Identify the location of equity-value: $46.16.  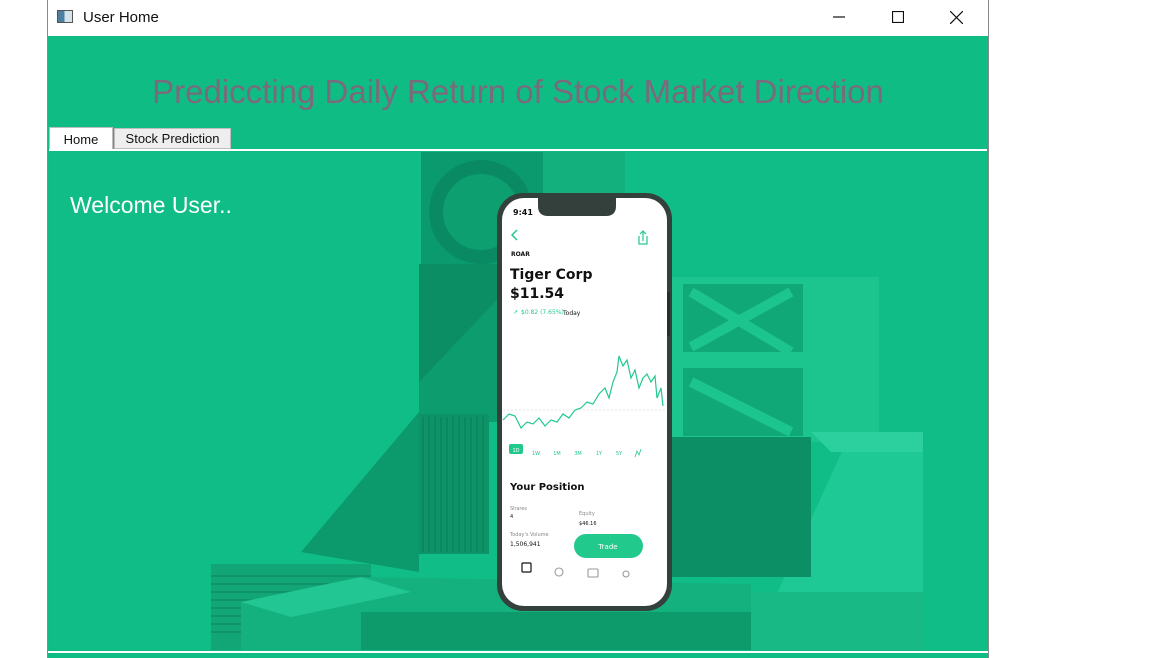
(588, 524).